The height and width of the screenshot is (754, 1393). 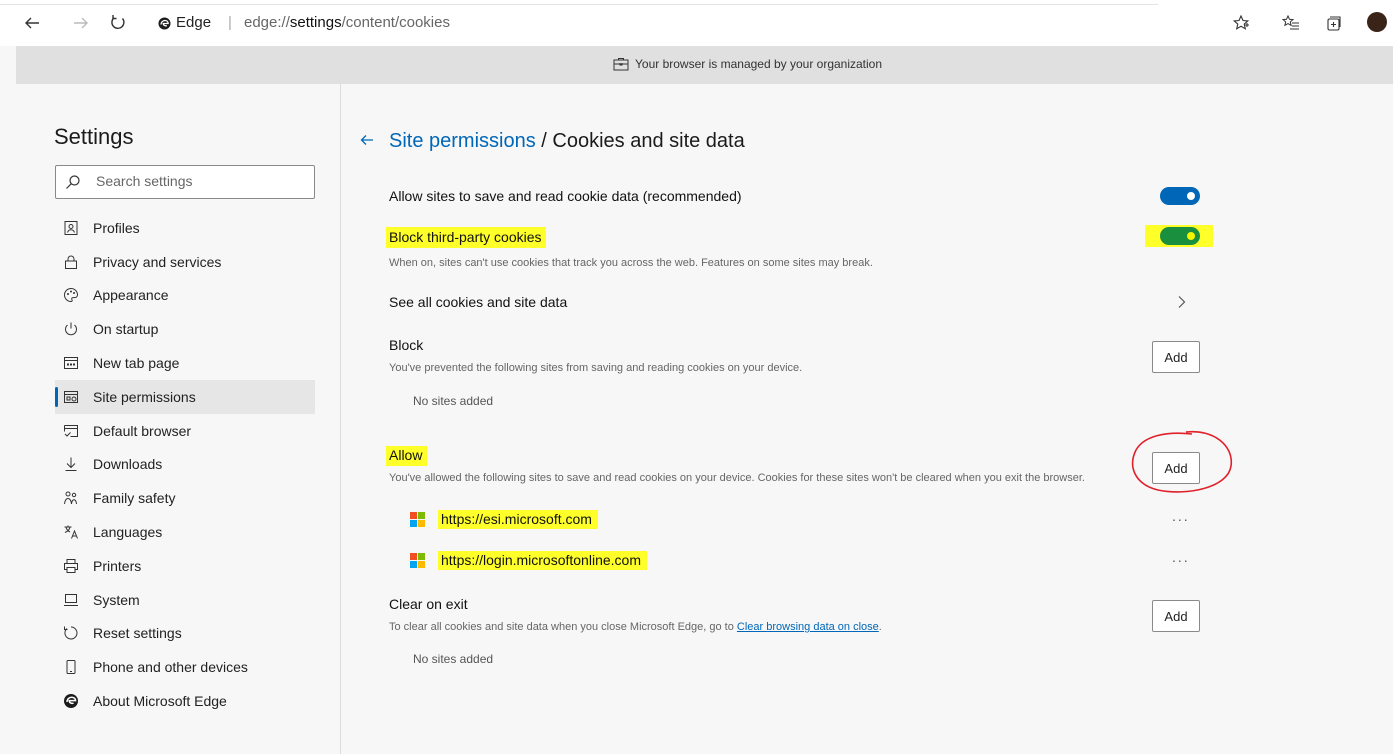 I want to click on sidebar-item-downloads: Downloads, so click(x=185, y=465).